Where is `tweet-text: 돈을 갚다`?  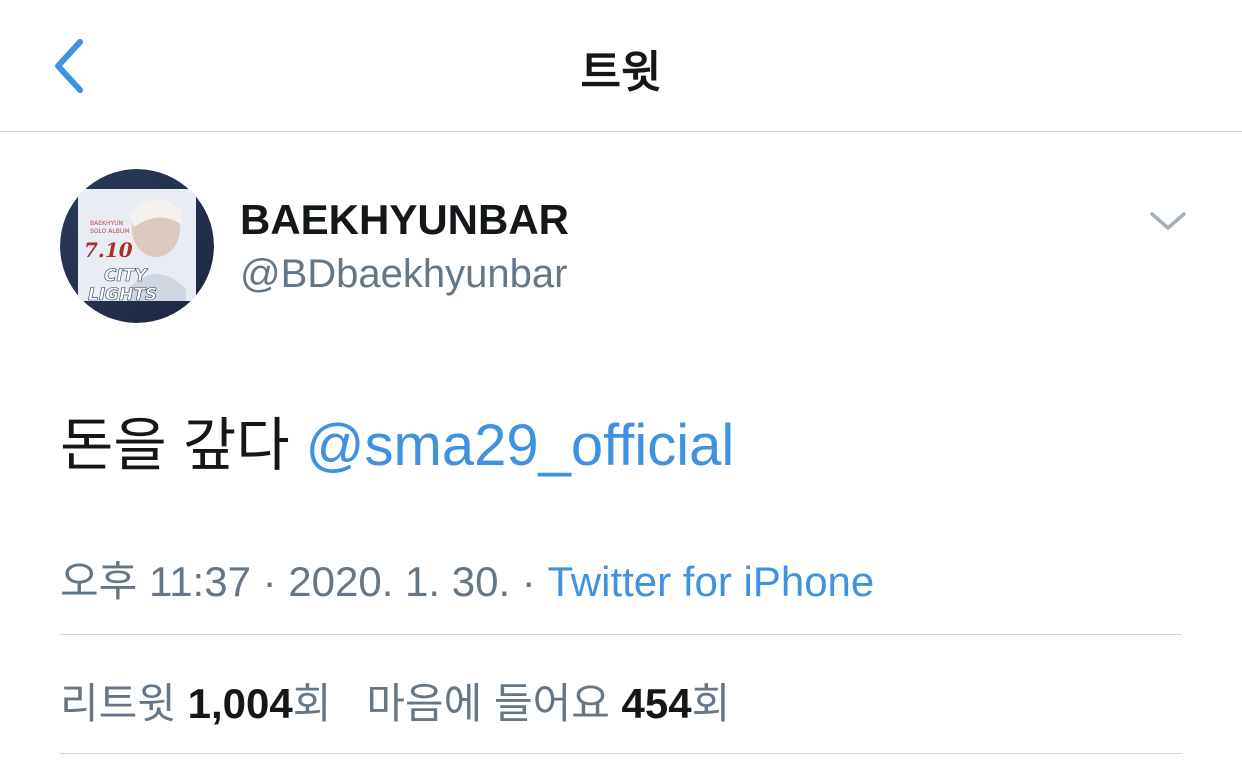 tweet-text: 돈을 갚다 is located at coordinates (183, 445).